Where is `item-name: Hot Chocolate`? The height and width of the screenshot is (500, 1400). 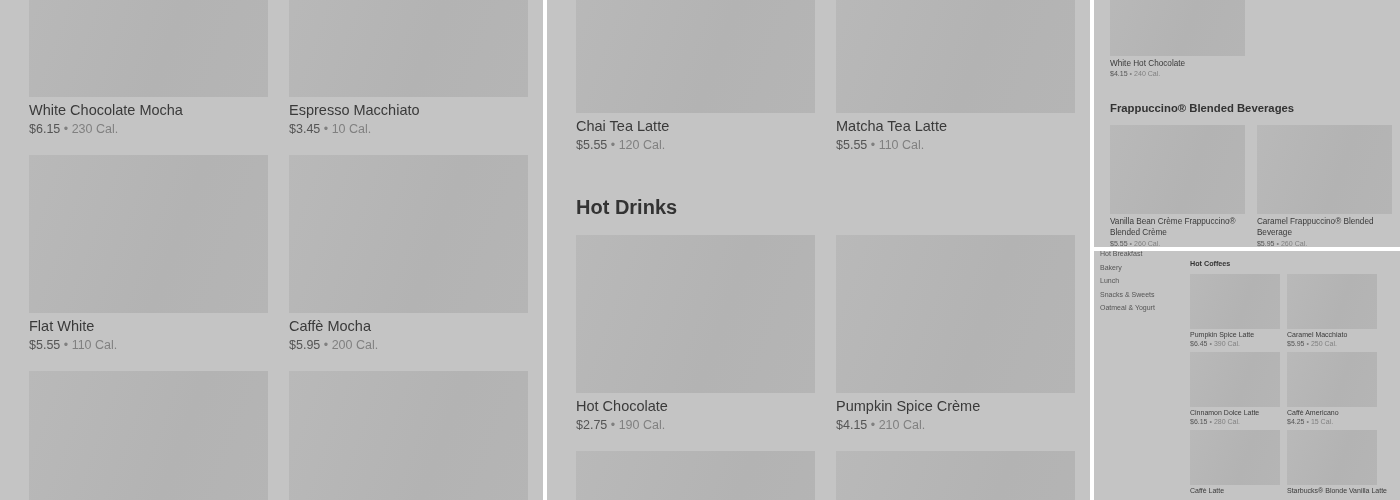 item-name: Hot Chocolate is located at coordinates (622, 406).